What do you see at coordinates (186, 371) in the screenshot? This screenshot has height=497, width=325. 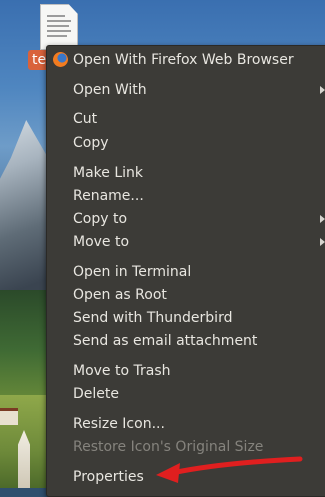 I see `menu-item-move-to-trash: Move to Trash` at bounding box center [186, 371].